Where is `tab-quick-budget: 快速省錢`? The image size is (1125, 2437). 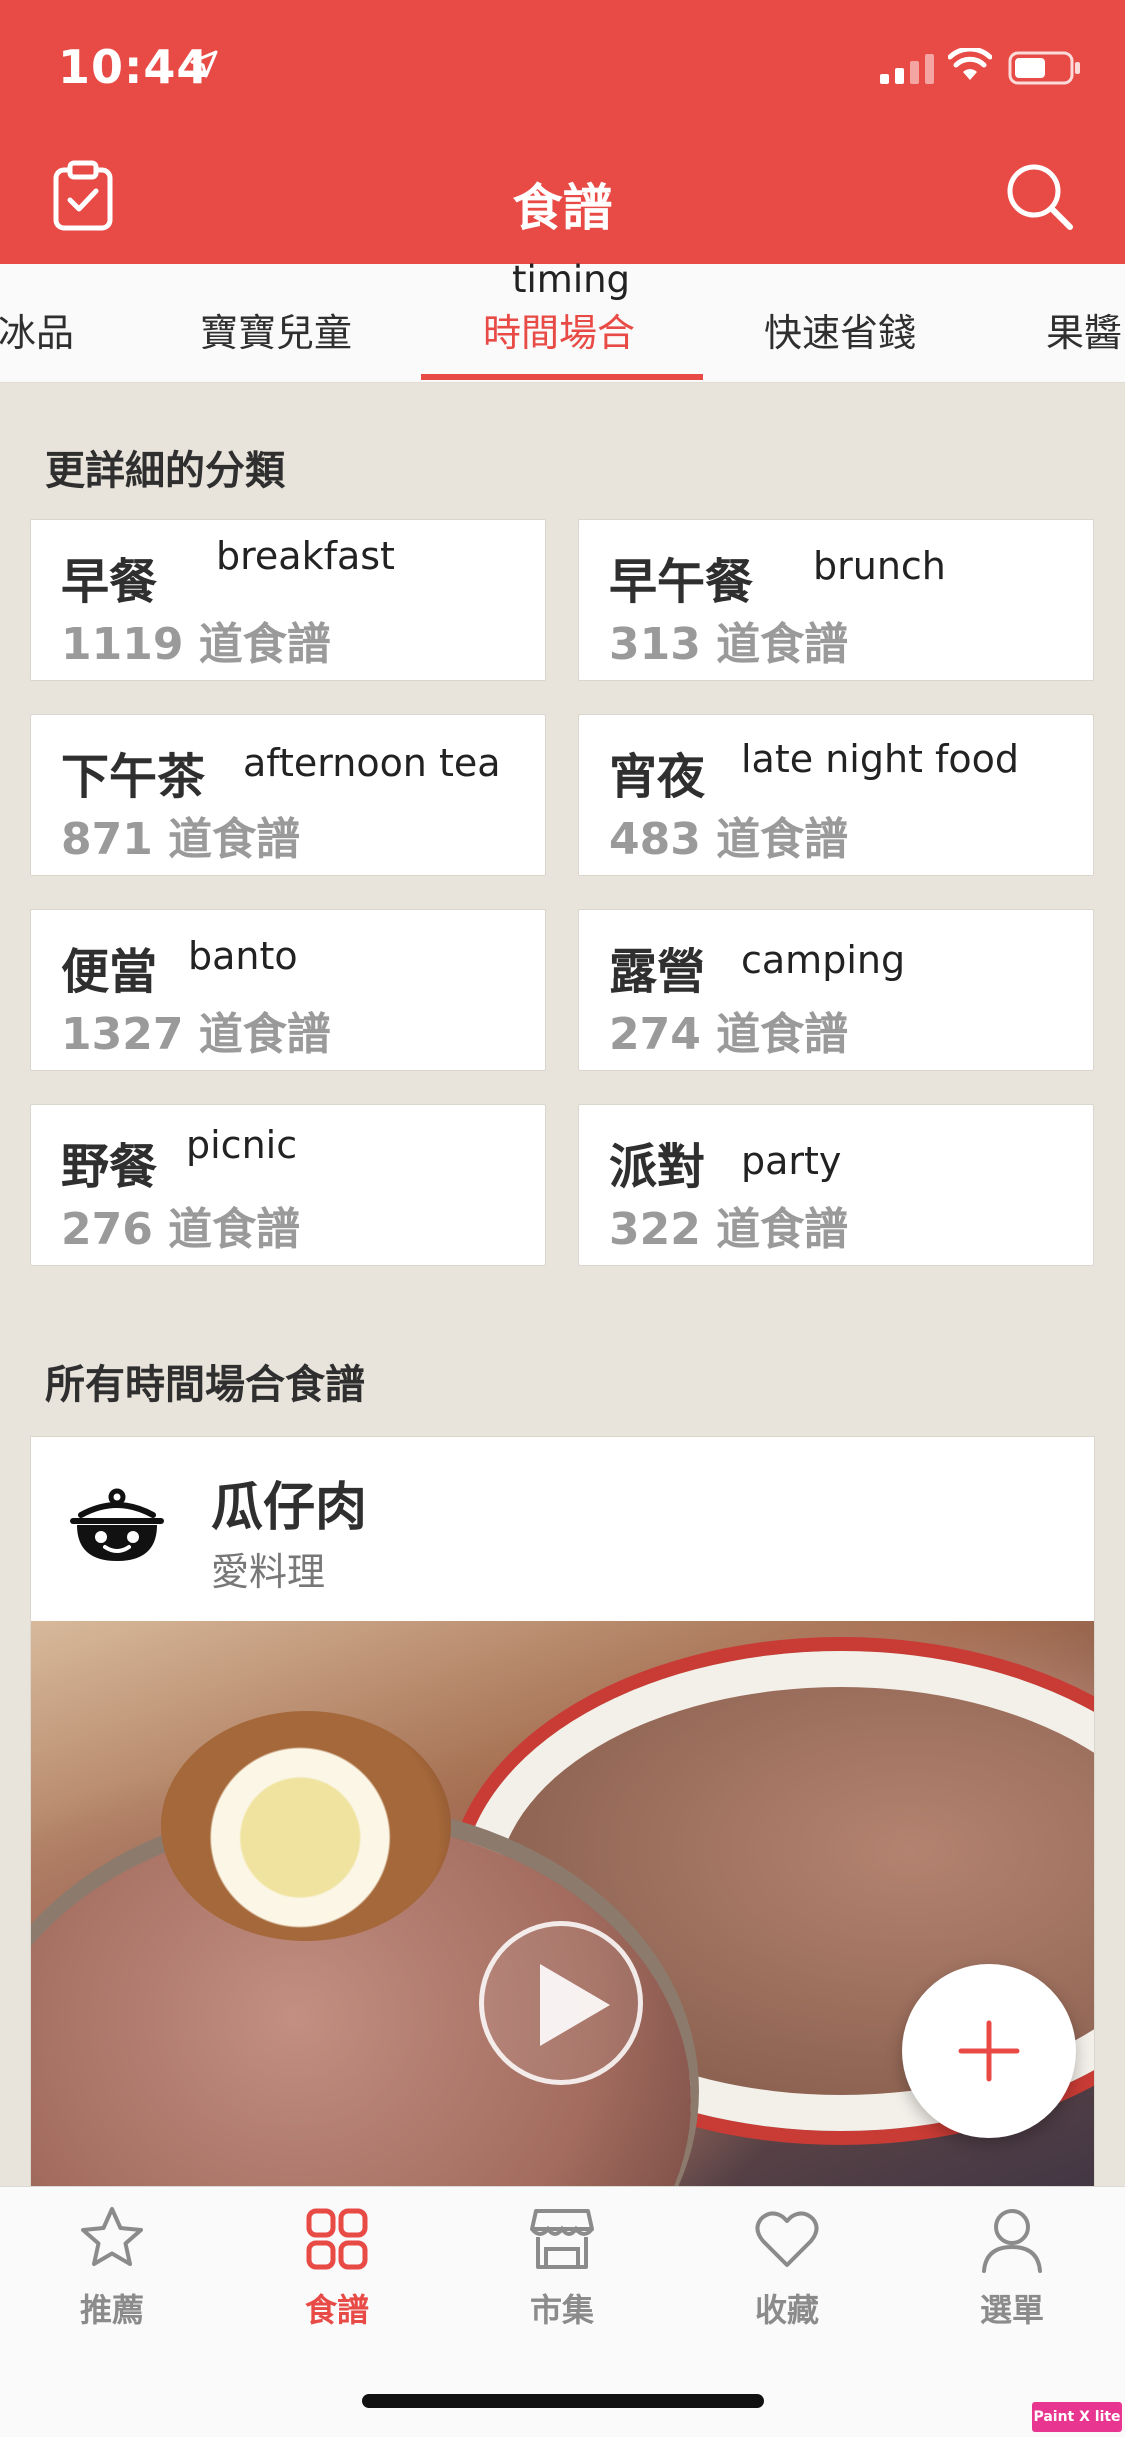
tab-quick-budget: 快速省錢 is located at coordinates (840, 329).